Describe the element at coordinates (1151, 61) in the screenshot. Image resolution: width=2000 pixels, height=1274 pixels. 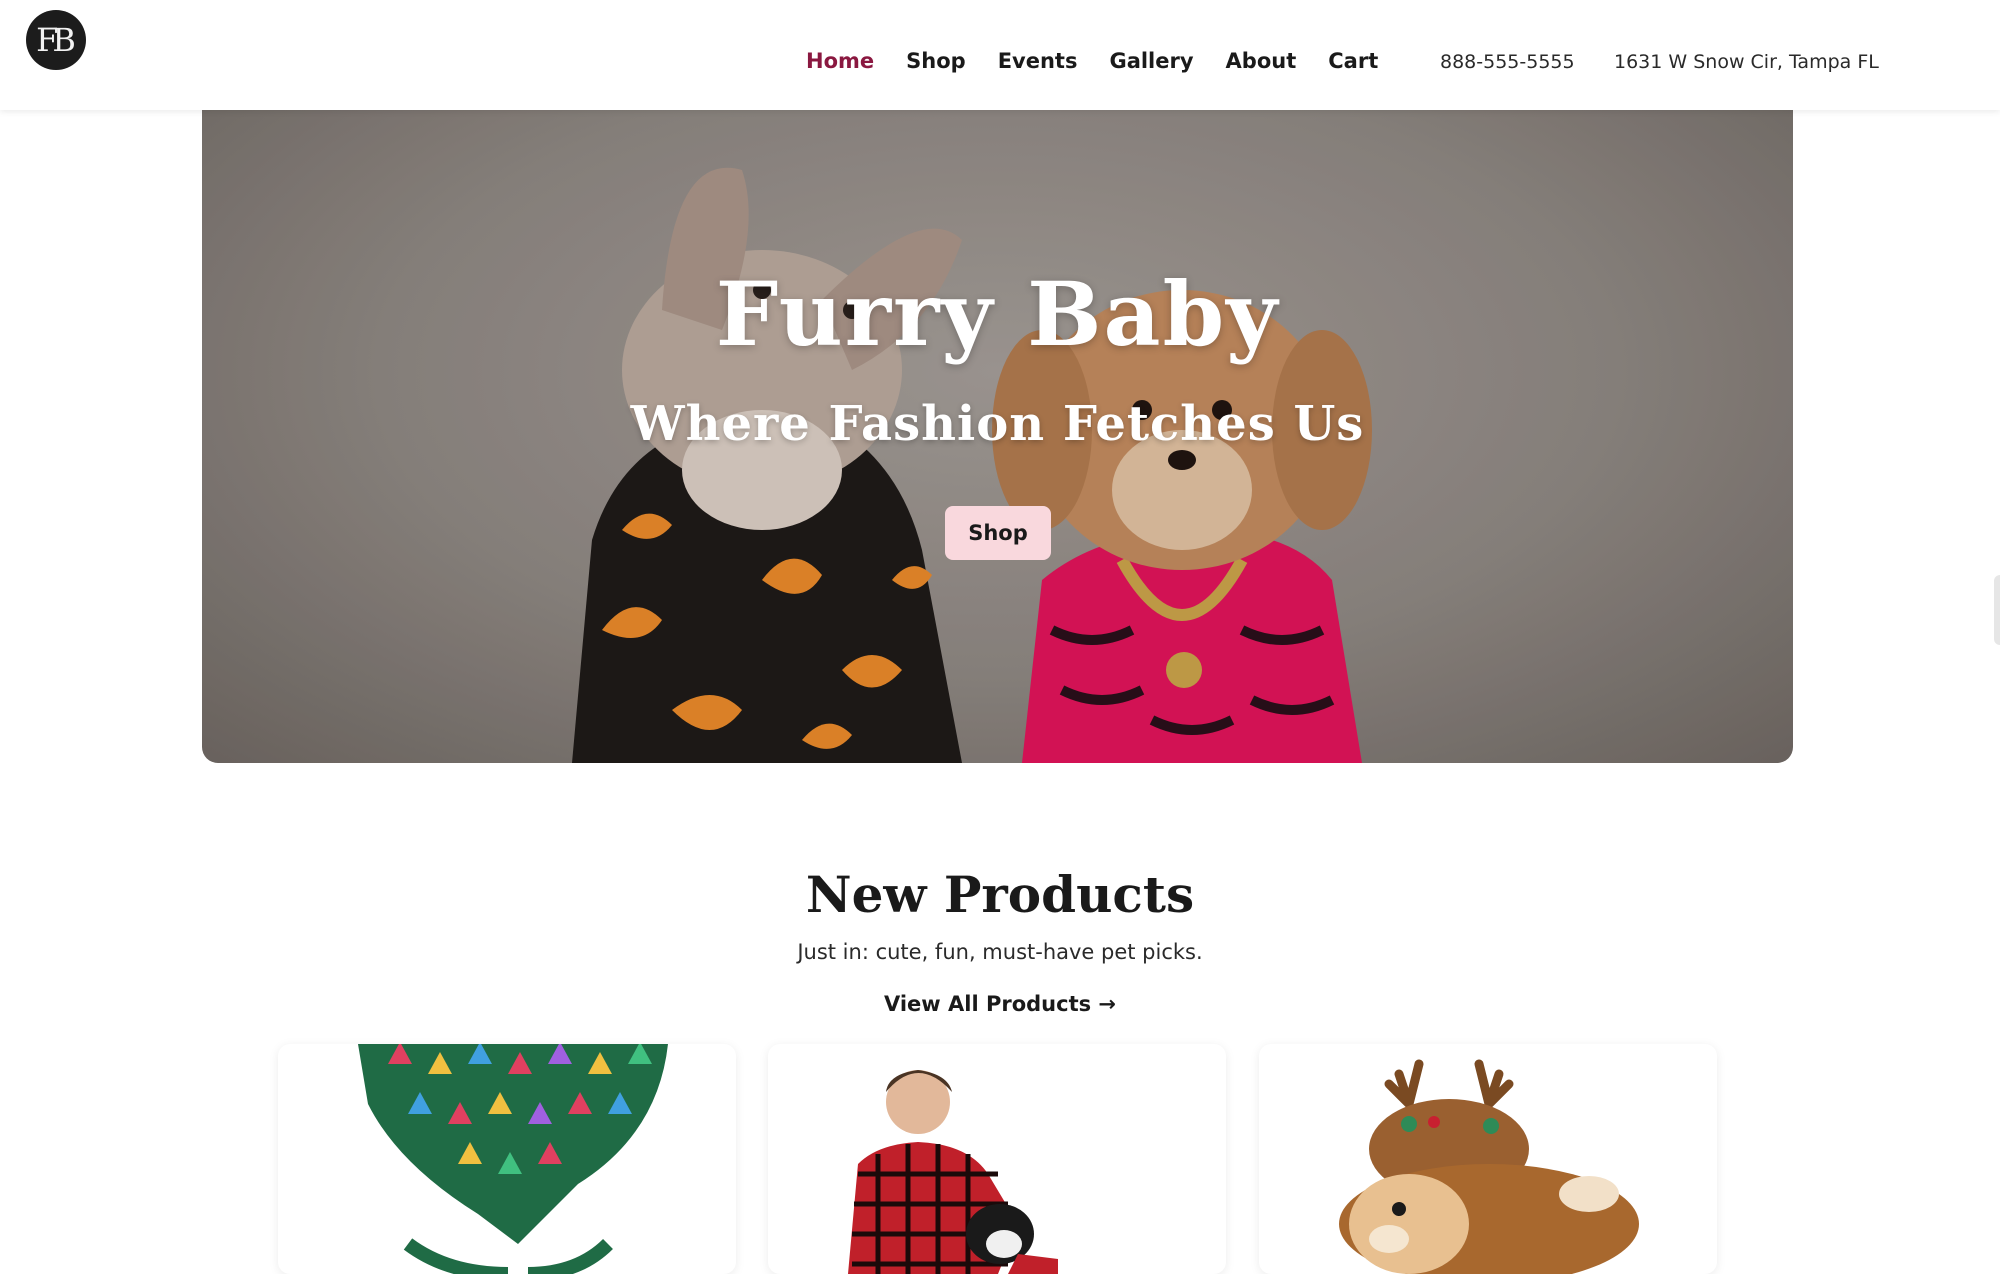
I see `nav-gallery: Gallery` at that location.